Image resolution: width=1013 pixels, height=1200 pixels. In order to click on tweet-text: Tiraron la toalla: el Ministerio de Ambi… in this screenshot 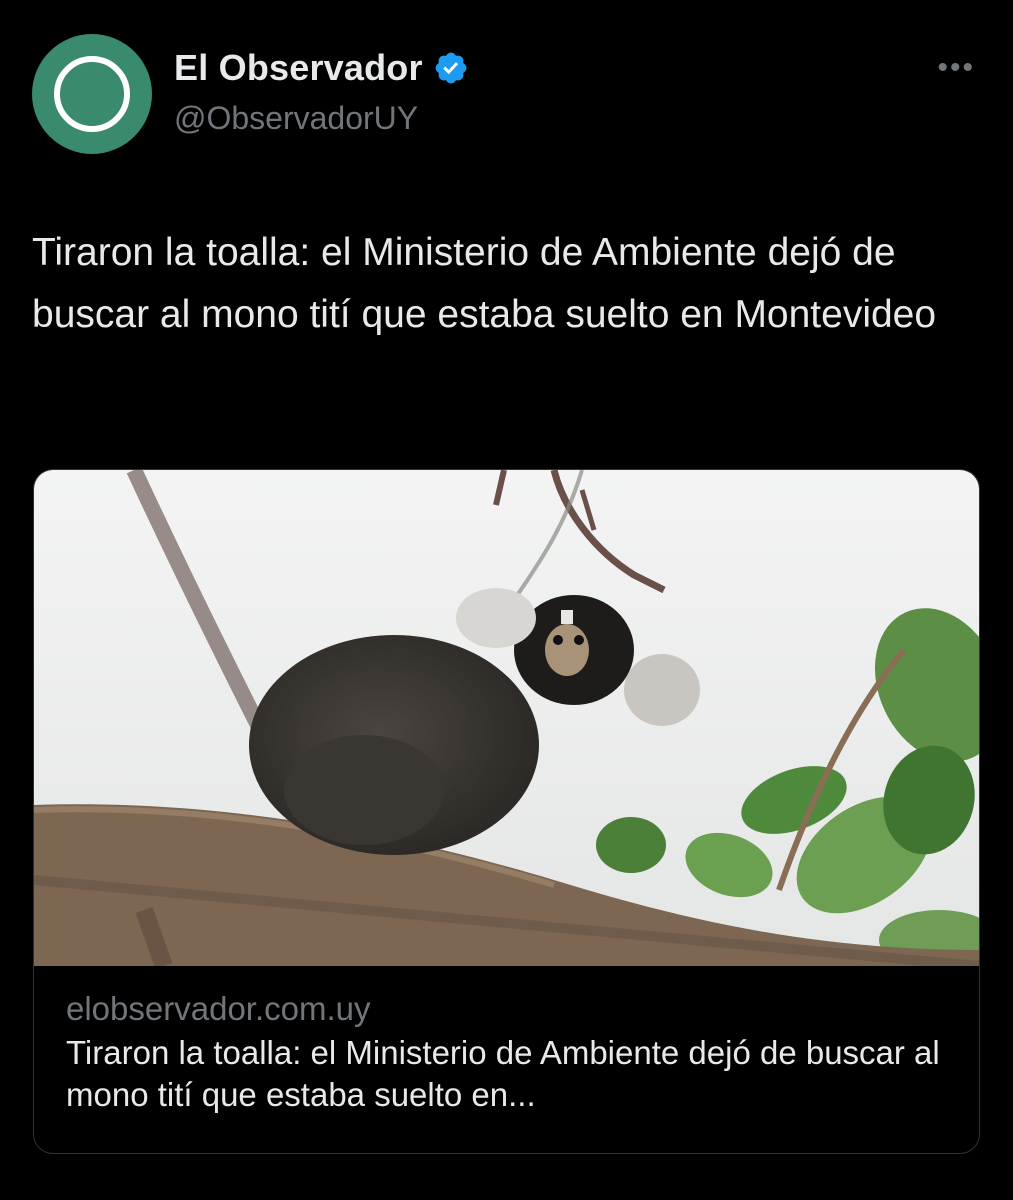, I will do `click(484, 283)`.